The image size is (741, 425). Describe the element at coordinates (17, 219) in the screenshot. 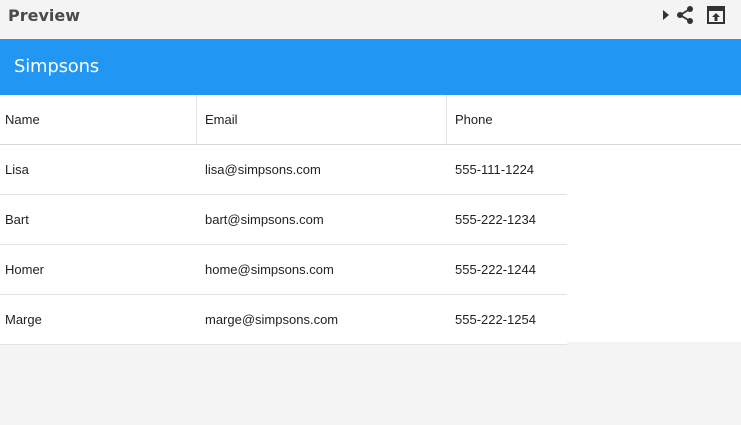

I see `cell-name: Bart` at that location.